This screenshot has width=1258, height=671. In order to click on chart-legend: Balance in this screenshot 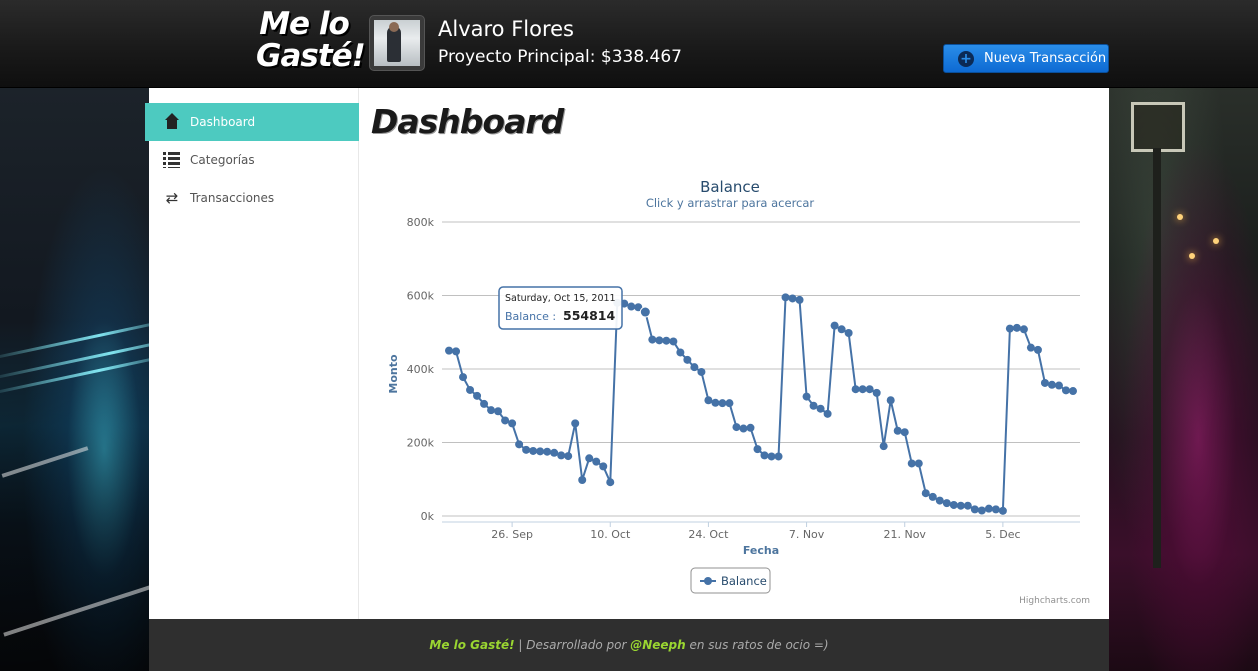, I will do `click(730, 580)`.